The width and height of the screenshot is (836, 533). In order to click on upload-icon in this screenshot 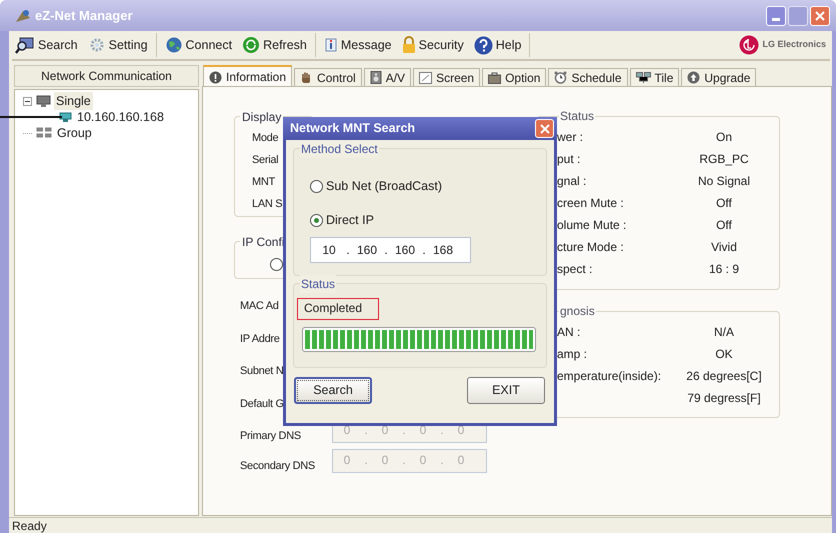, I will do `click(693, 77)`.